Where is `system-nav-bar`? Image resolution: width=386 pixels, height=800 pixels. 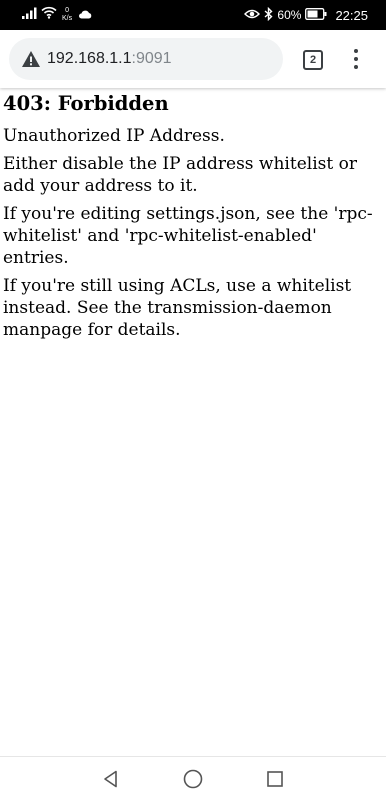
system-nav-bar is located at coordinates (193, 778).